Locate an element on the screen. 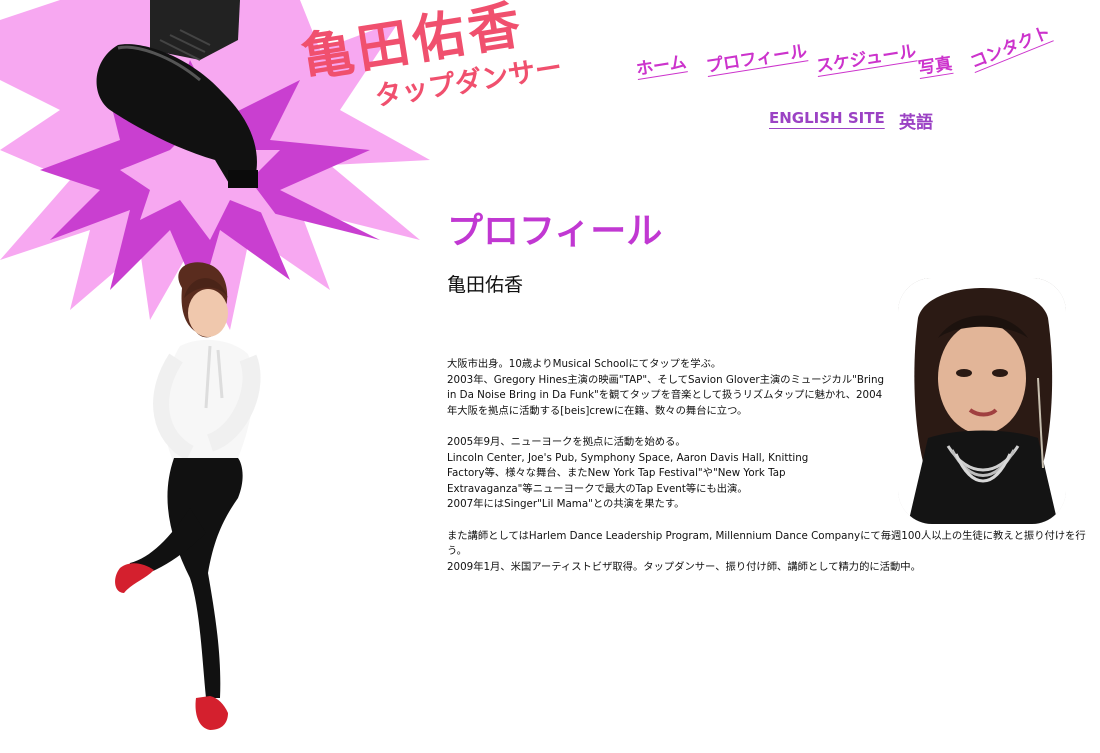  portrait-photo is located at coordinates (982, 401).